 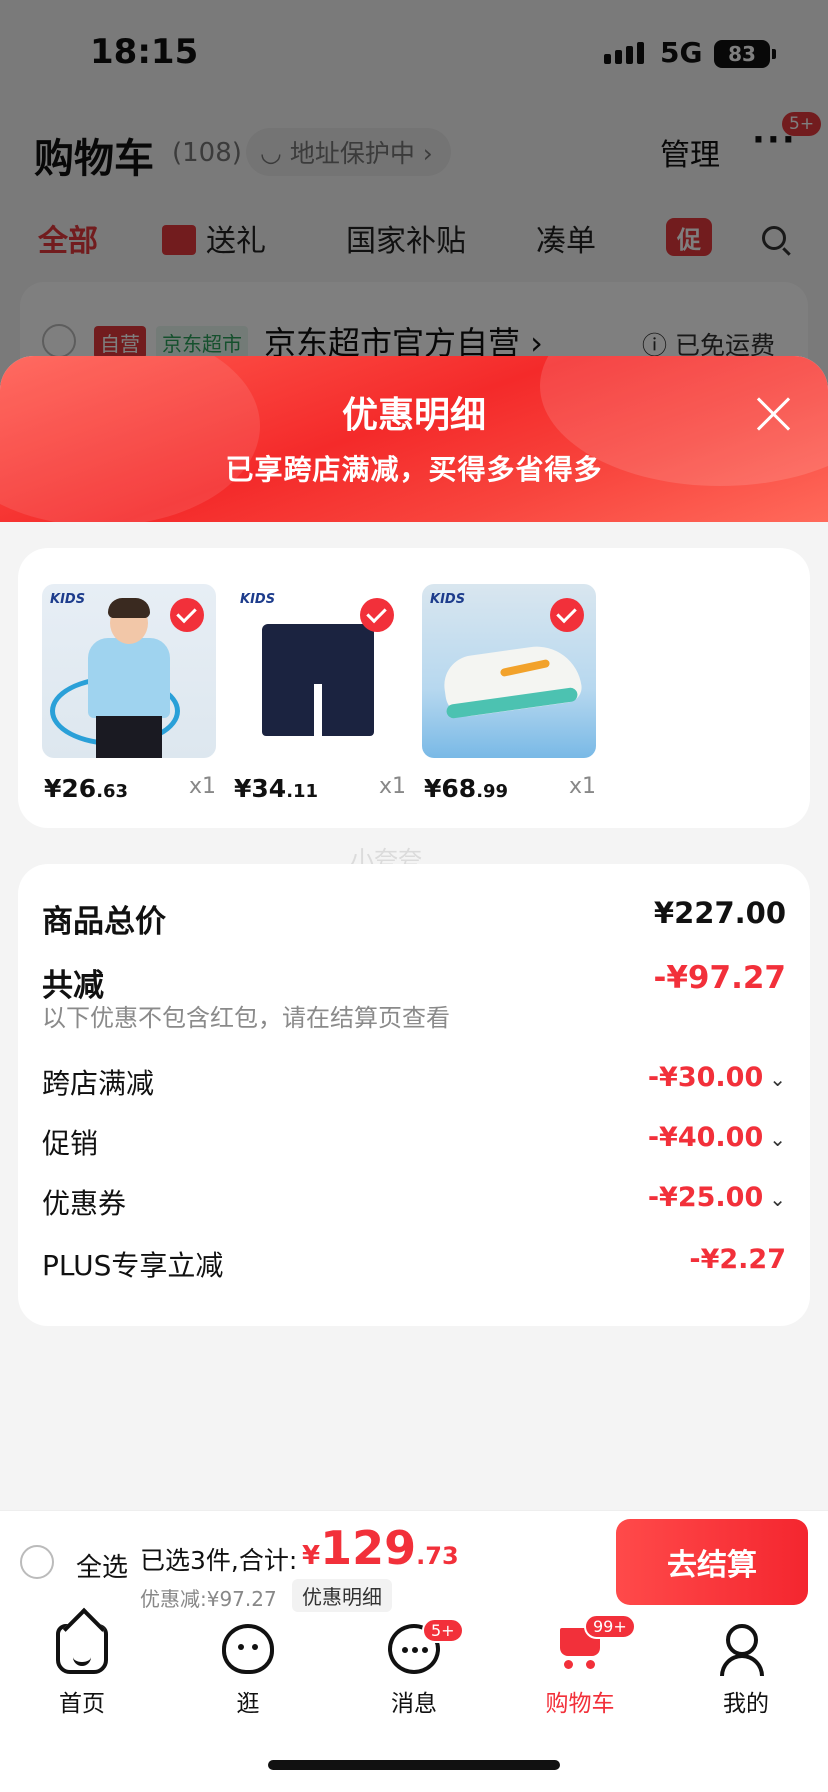 What do you see at coordinates (437, 1556) in the screenshot?
I see `total-decimal: .73` at bounding box center [437, 1556].